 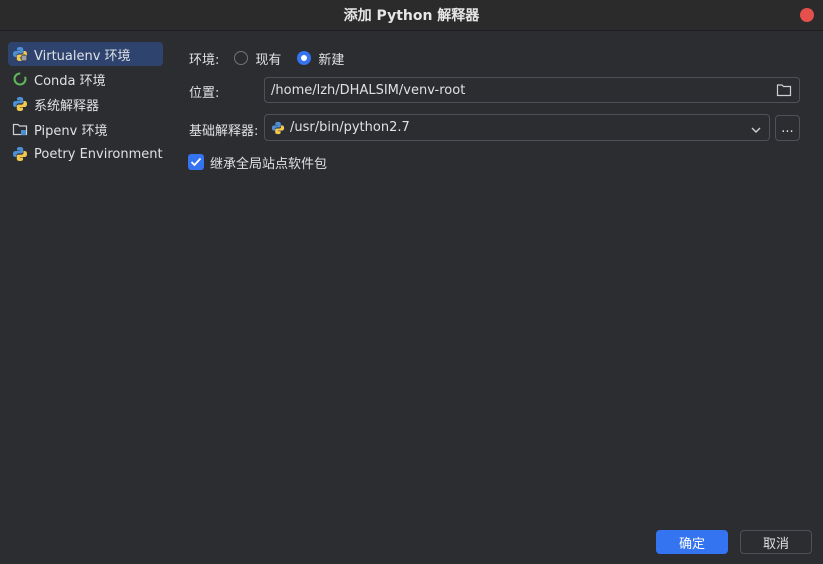 I want to click on radio-new-button, so click(x=304, y=58).